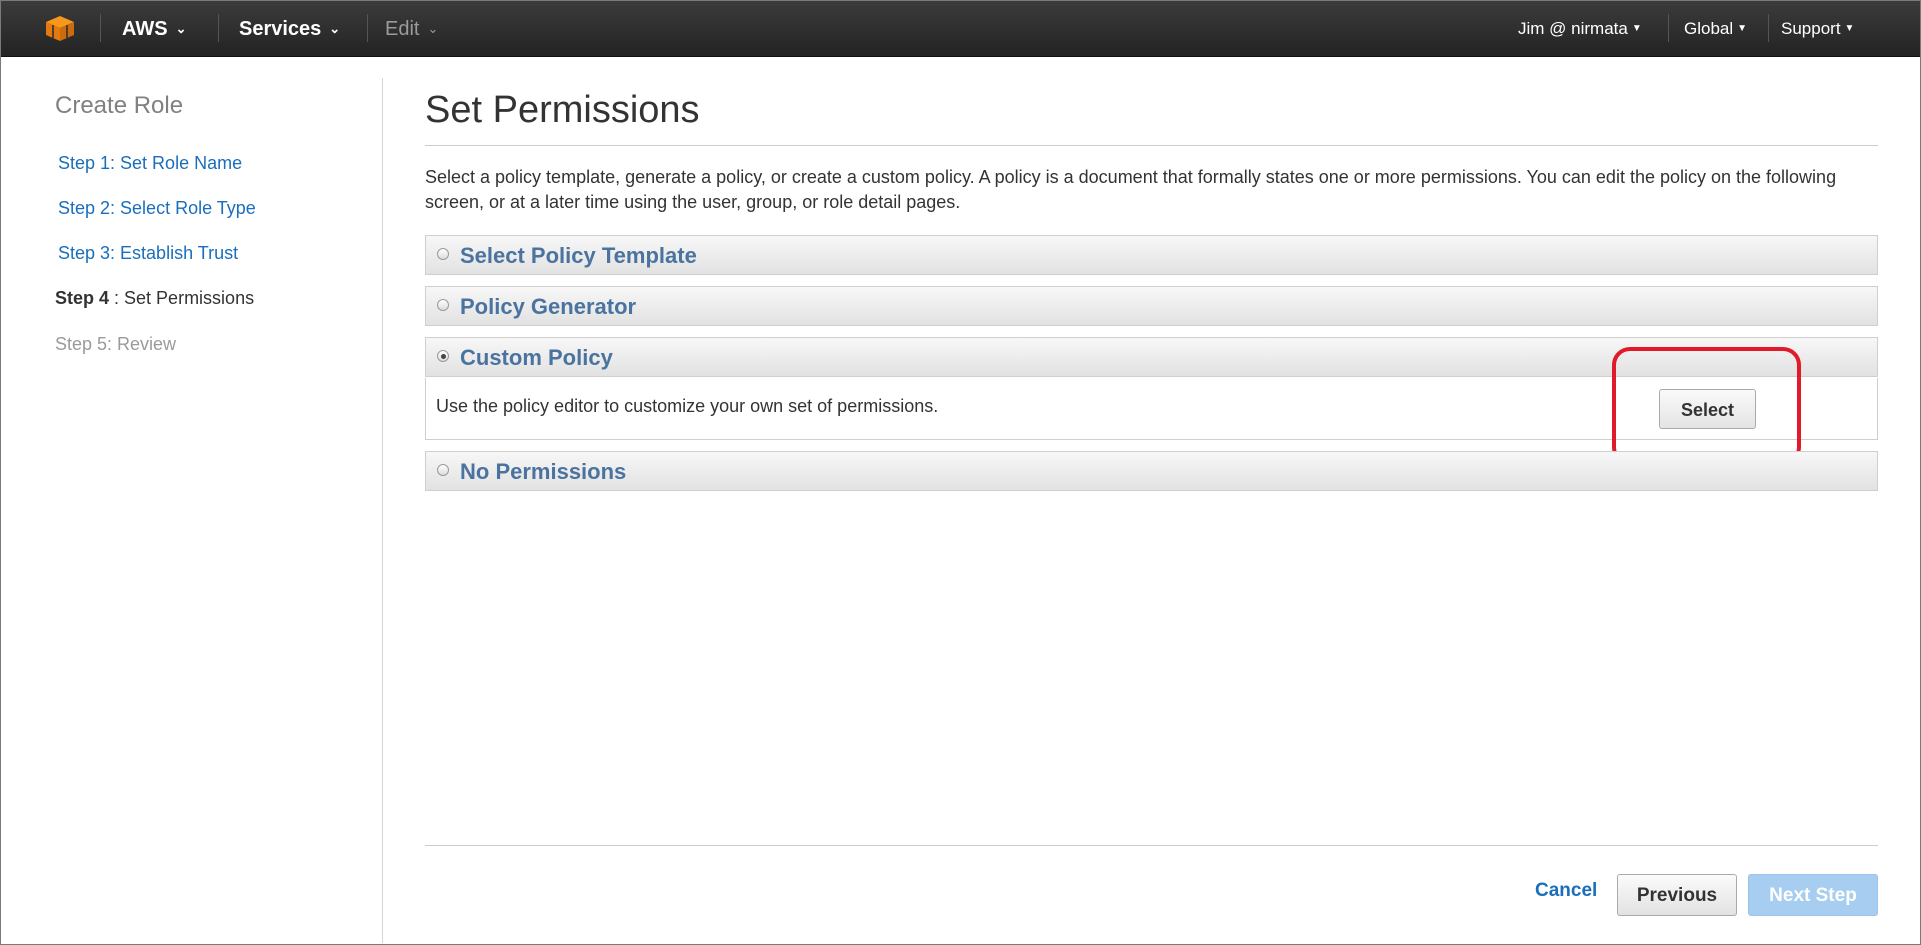 Image resolution: width=1921 pixels, height=945 pixels. Describe the element at coordinates (150, 163) in the screenshot. I see `wizard-step-1-link: Step 1: Set Role Name` at that location.